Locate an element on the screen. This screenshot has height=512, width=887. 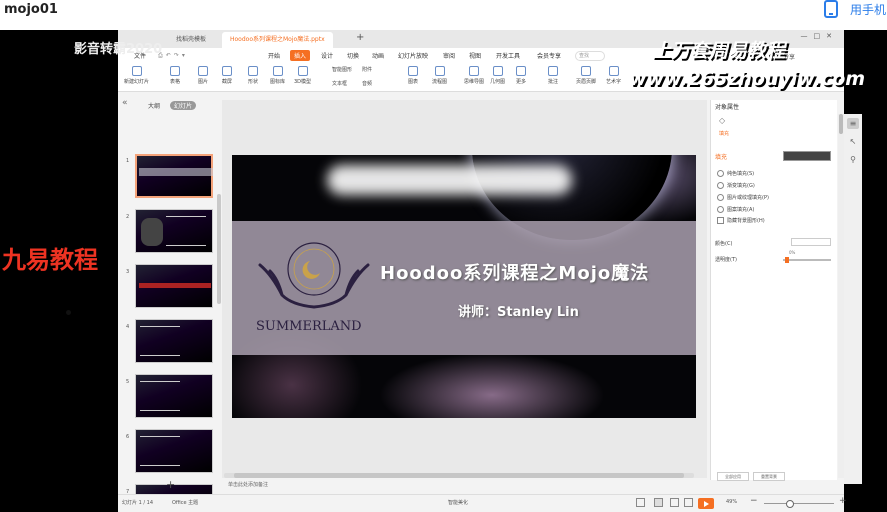
icon-library-icon is located at coordinates (277, 71).